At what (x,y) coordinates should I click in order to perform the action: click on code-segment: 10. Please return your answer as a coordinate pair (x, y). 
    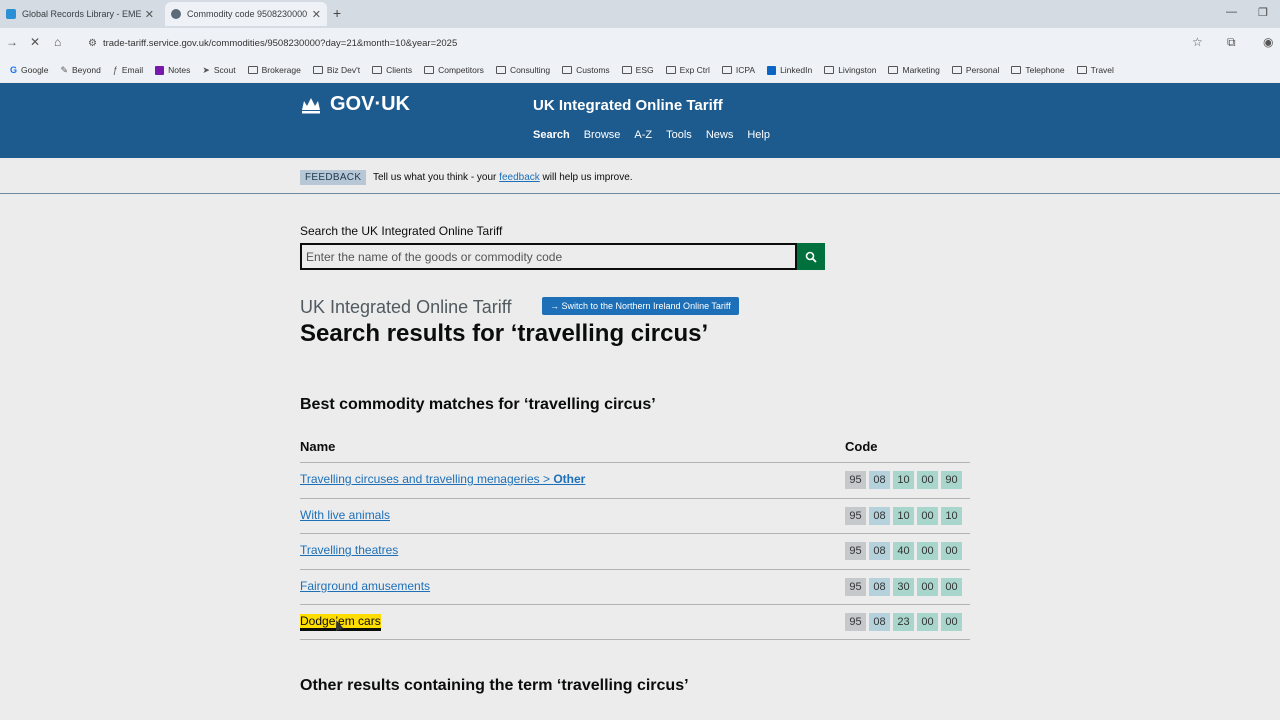
    Looking at the image, I should click on (903, 515).